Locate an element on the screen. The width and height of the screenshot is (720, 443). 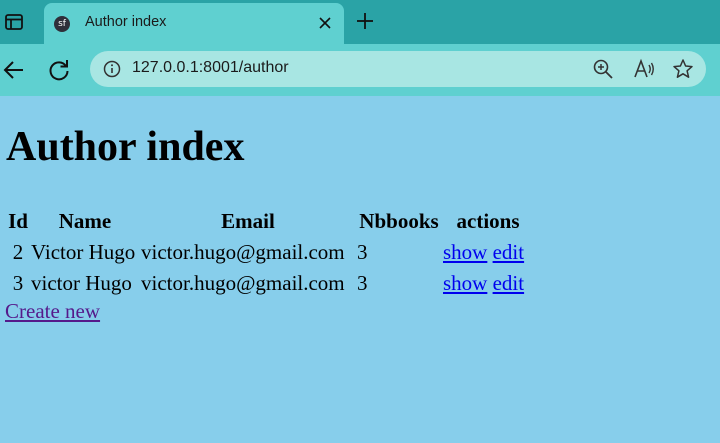
back-arrow-icon is located at coordinates (14, 70).